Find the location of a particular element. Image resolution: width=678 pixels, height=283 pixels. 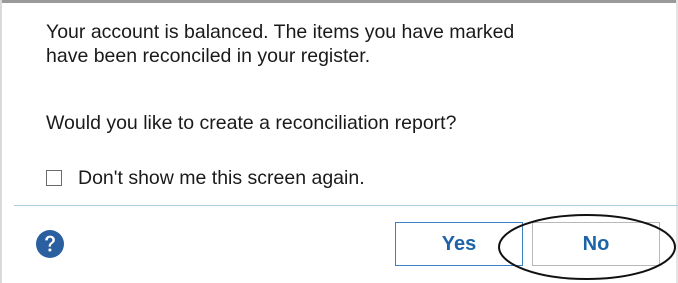

no-button: No is located at coordinates (596, 244).